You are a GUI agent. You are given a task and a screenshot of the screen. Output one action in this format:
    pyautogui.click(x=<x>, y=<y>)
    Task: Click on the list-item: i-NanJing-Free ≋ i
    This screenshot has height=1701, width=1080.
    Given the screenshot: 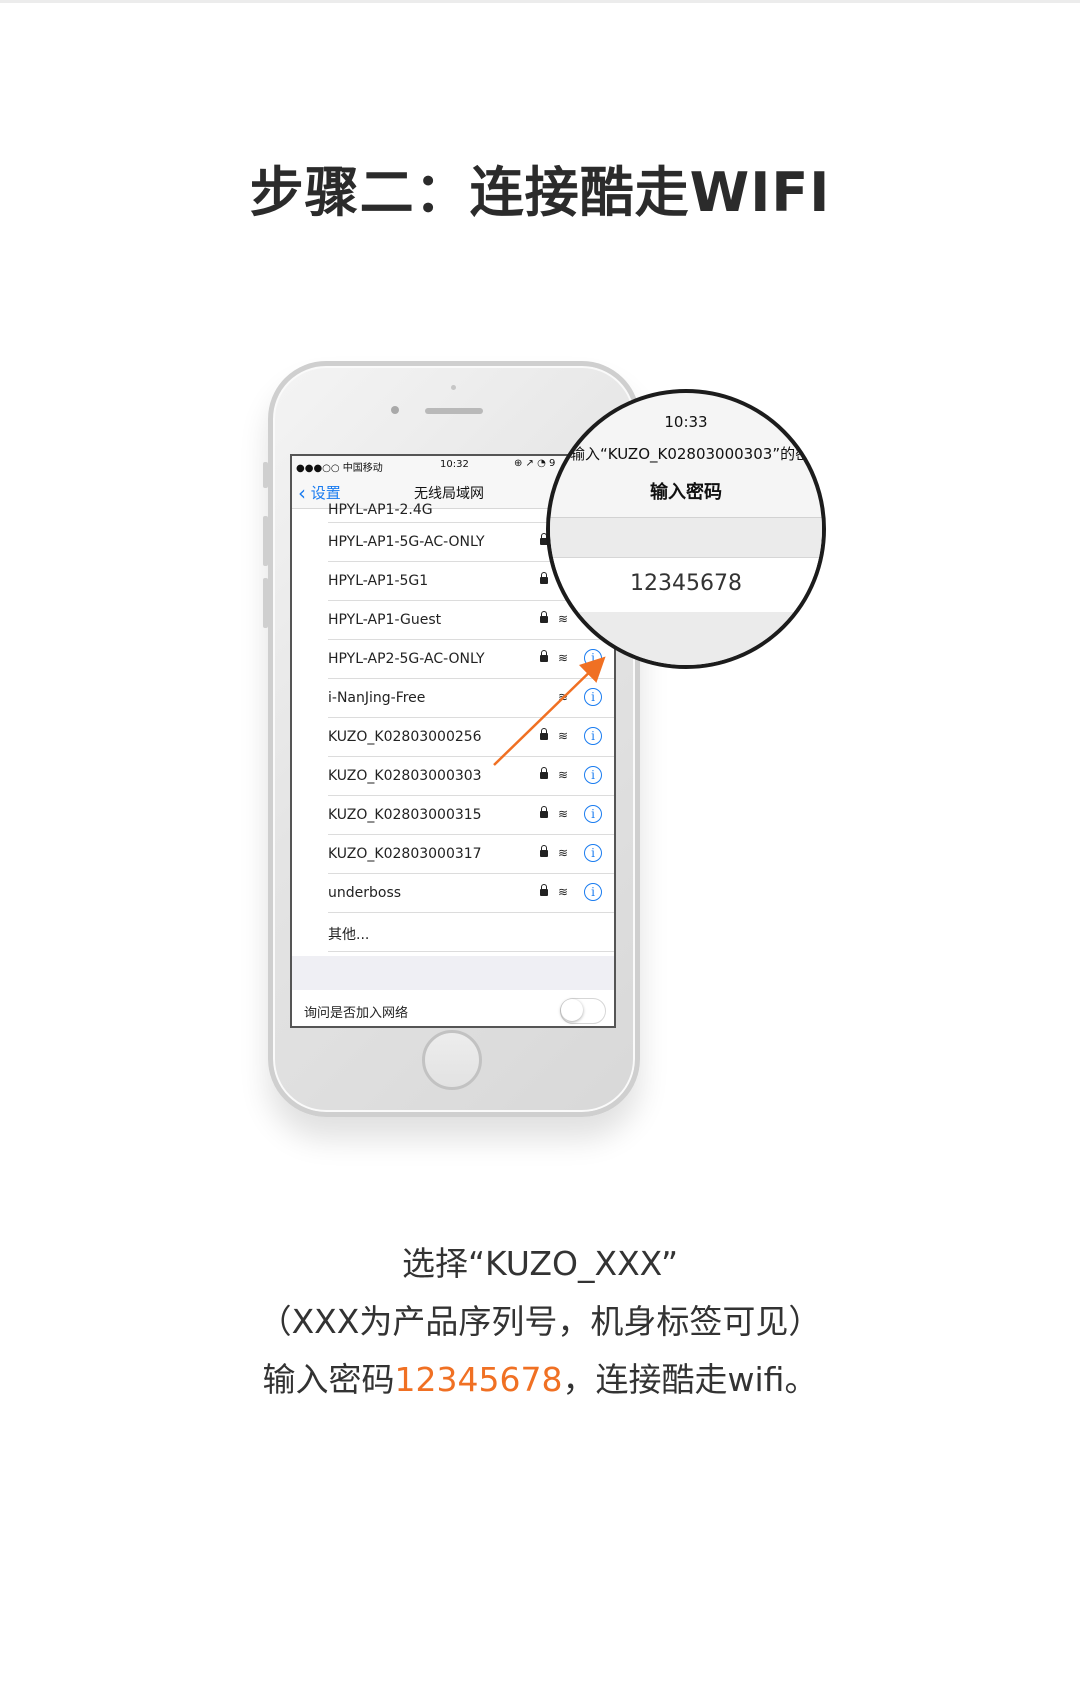 What is the action you would take?
    pyautogui.click(x=471, y=698)
    